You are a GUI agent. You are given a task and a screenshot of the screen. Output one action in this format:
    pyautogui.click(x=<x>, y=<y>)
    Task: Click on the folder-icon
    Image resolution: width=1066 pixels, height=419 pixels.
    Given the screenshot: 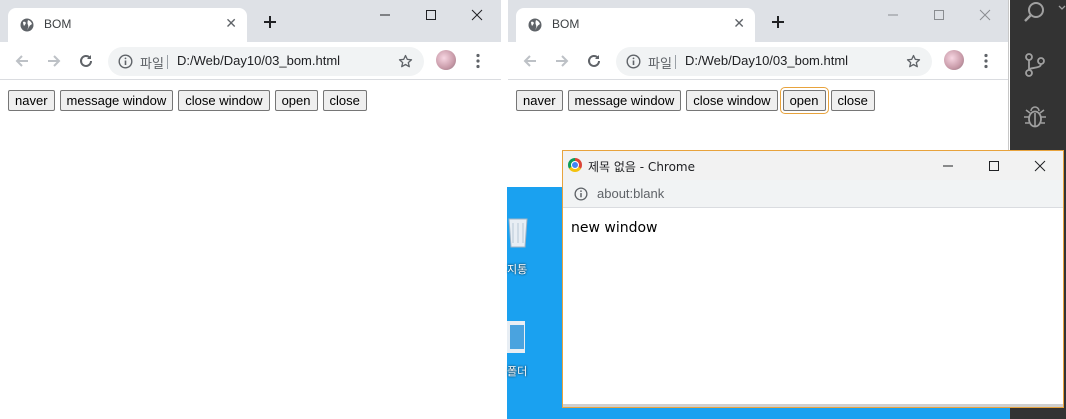 What is the action you would take?
    pyautogui.click(x=517, y=336)
    